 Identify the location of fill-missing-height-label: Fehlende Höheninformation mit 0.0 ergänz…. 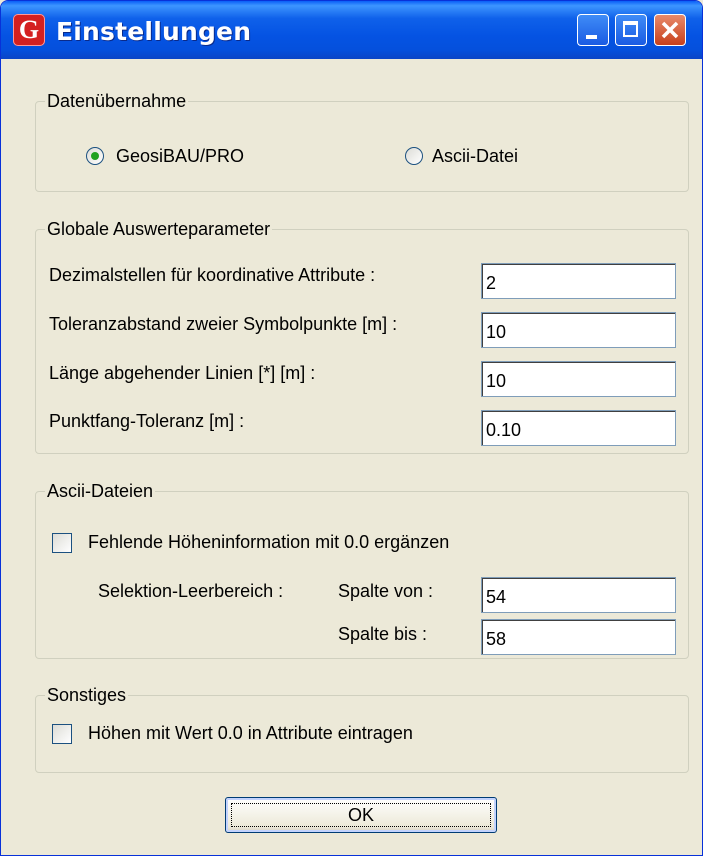
(268, 542).